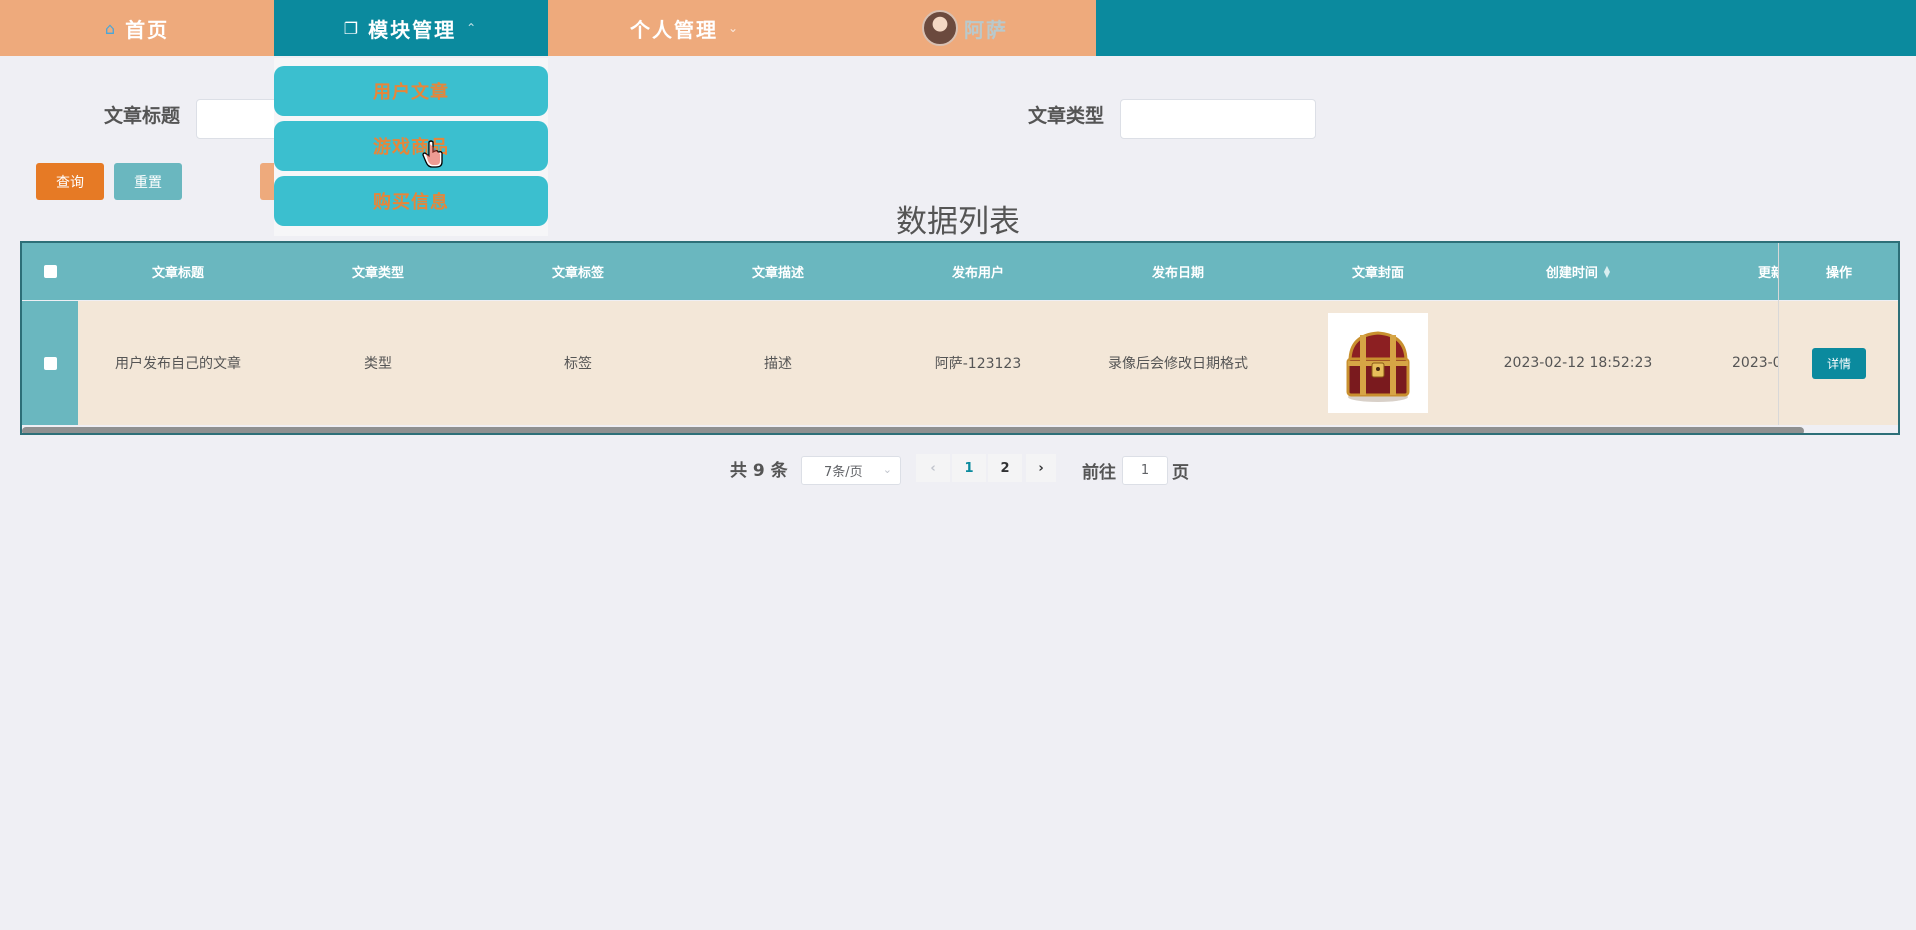  What do you see at coordinates (378, 364) in the screenshot?
I see `cell-type: 类型` at bounding box center [378, 364].